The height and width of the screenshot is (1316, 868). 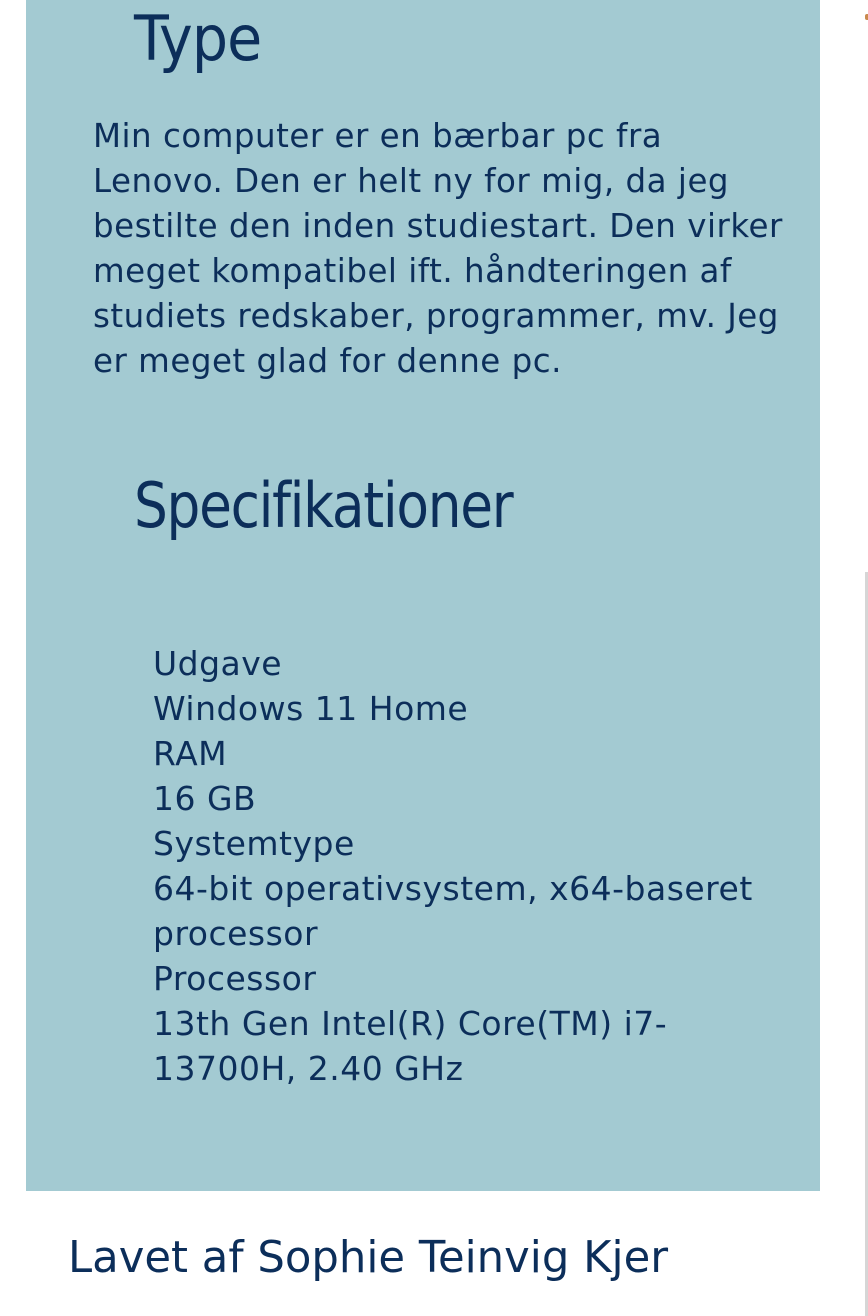 What do you see at coordinates (453, 686) in the screenshot?
I see `spec-item-edition: Udgave Windows 11 Home` at bounding box center [453, 686].